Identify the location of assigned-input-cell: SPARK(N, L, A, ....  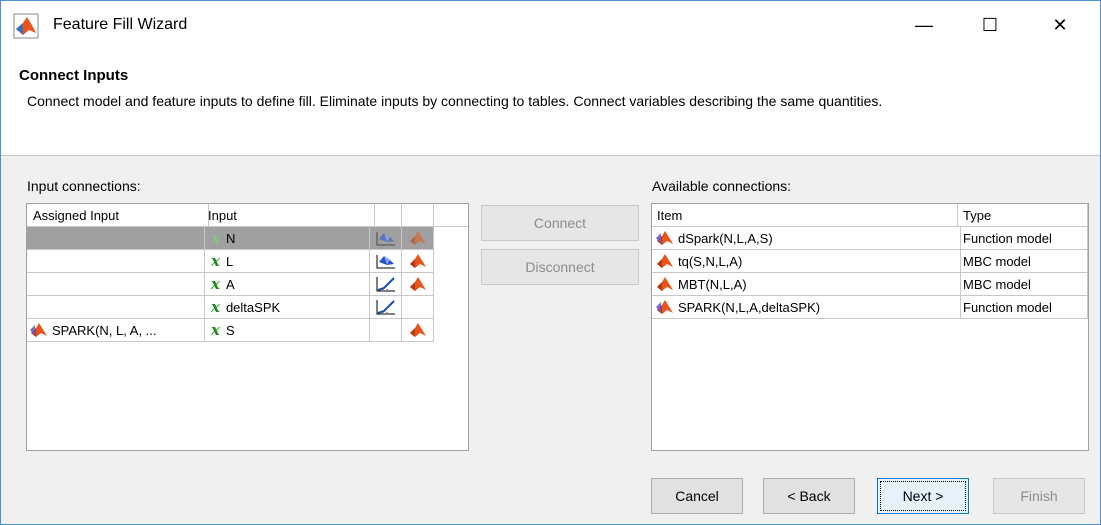
(116, 330).